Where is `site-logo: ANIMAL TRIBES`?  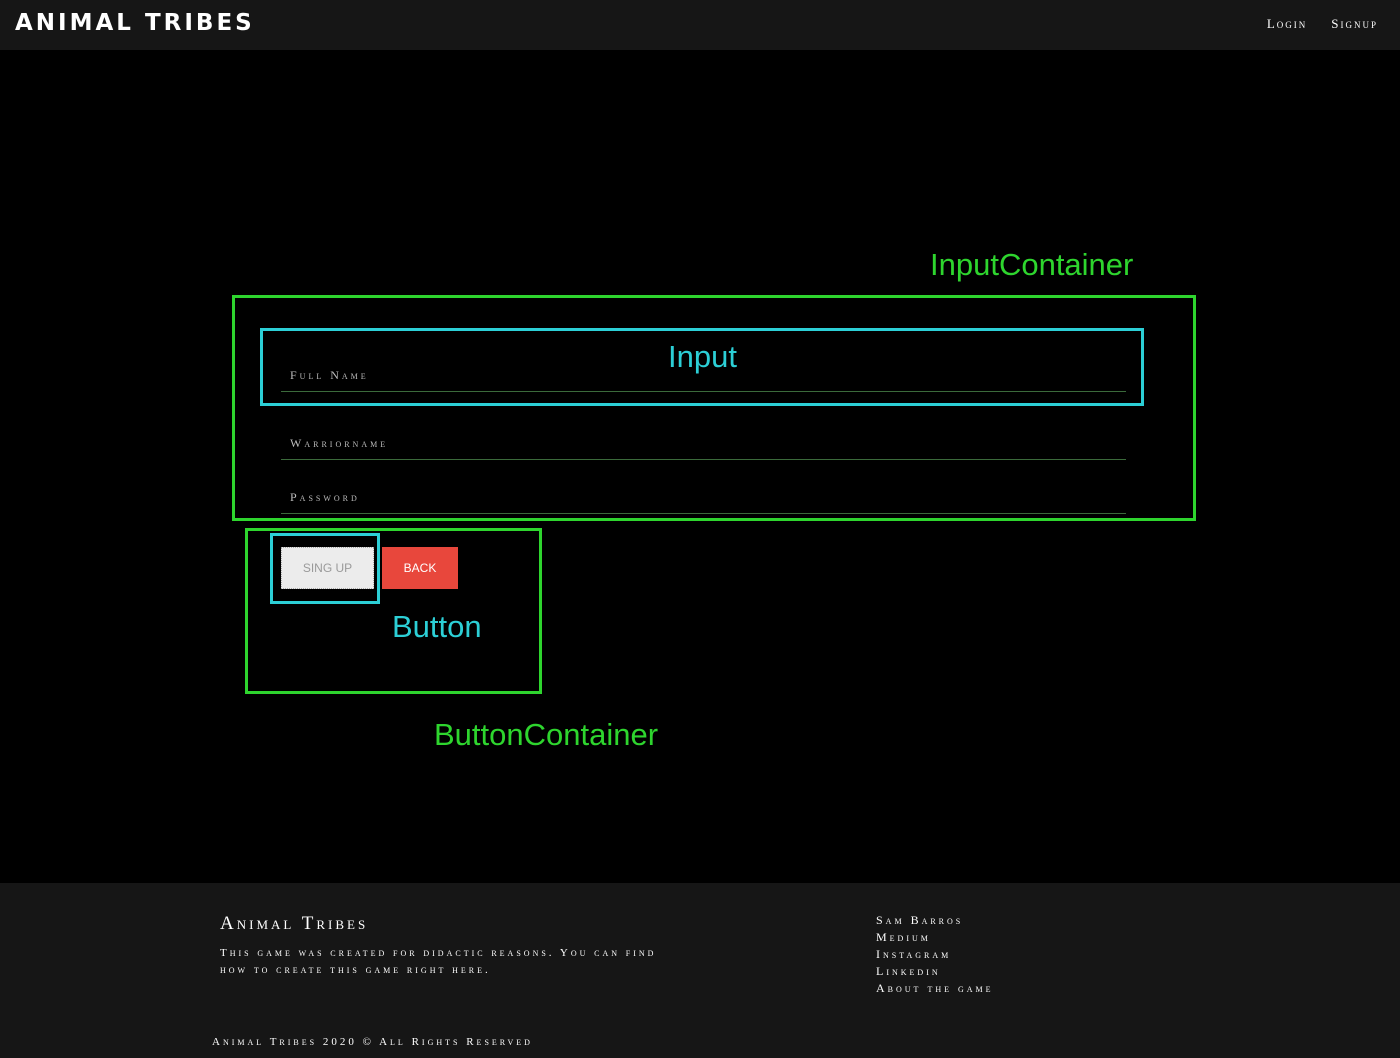 site-logo: ANIMAL TRIBES is located at coordinates (135, 23).